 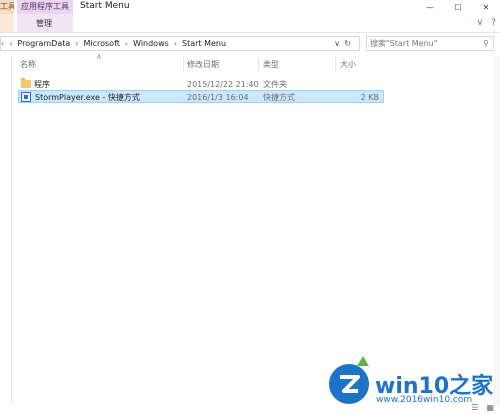 I want to click on search-icon: ⚲, so click(x=486, y=43).